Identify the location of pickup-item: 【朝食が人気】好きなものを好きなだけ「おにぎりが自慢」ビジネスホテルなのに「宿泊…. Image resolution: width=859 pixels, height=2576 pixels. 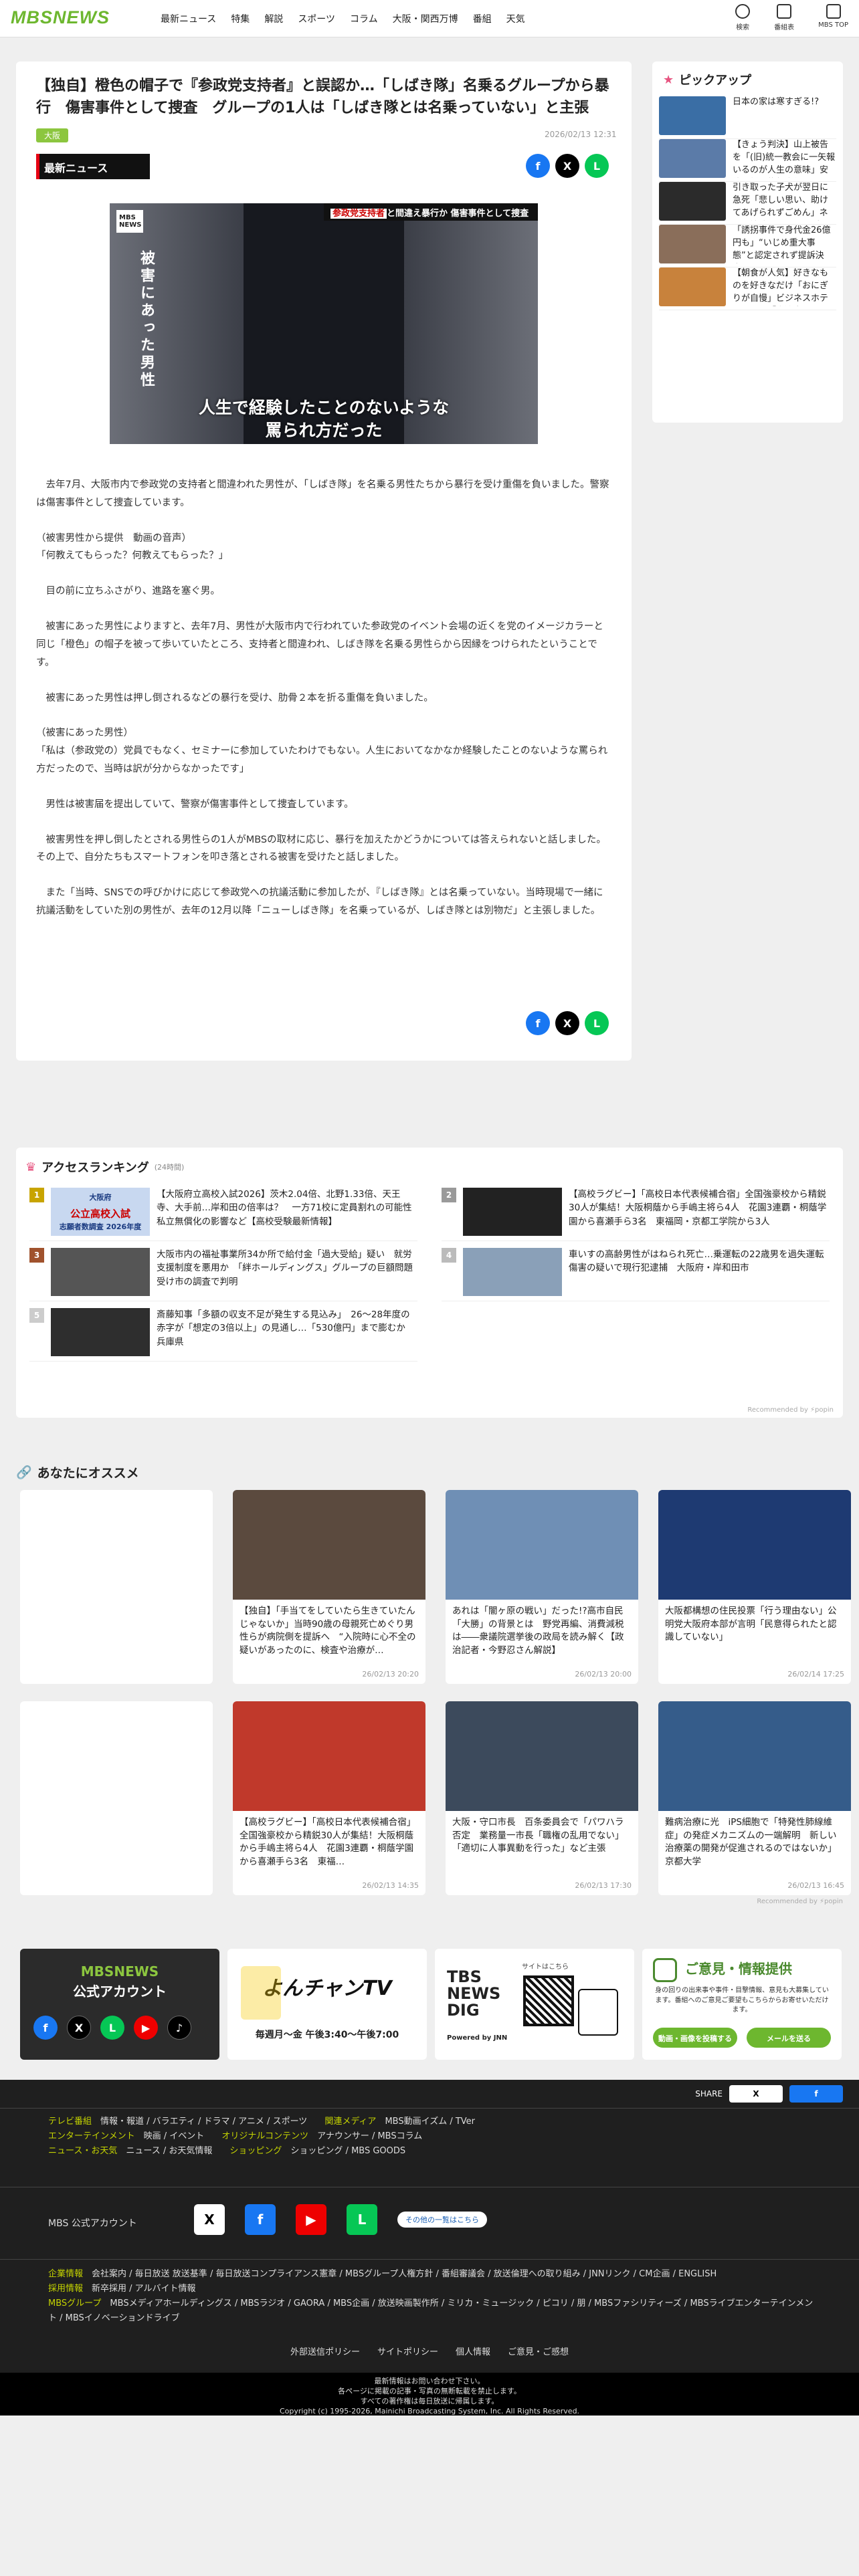
(747, 288).